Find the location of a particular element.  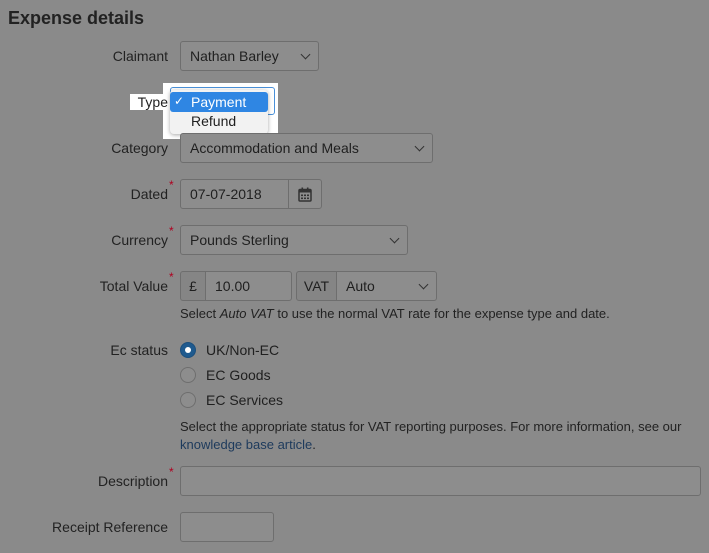

ec-status-option-label: EC Goods is located at coordinates (238, 375).